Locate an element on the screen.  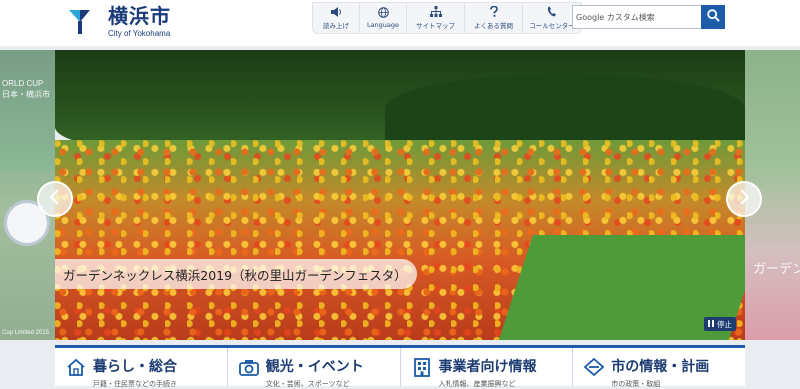
search-input is located at coordinates (636, 17).